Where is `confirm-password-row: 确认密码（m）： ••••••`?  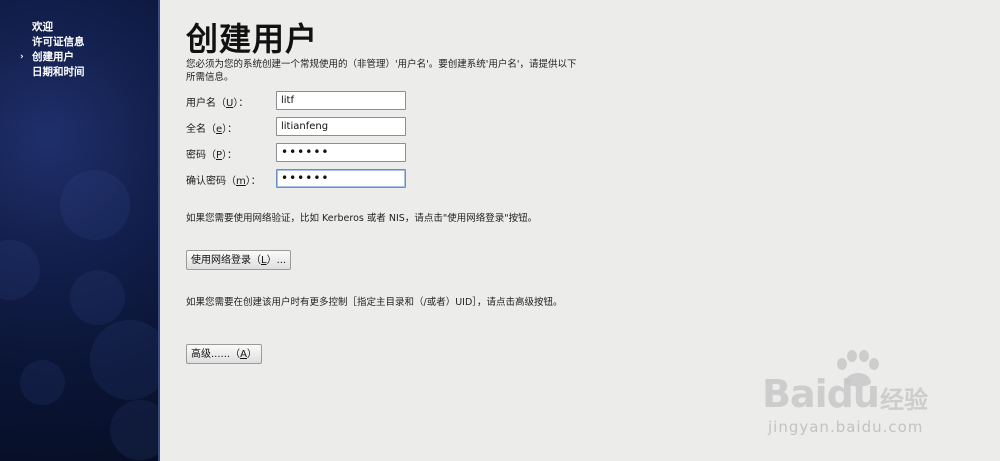 confirm-password-row: 确认密码（m）： •••••• is located at coordinates (396, 179).